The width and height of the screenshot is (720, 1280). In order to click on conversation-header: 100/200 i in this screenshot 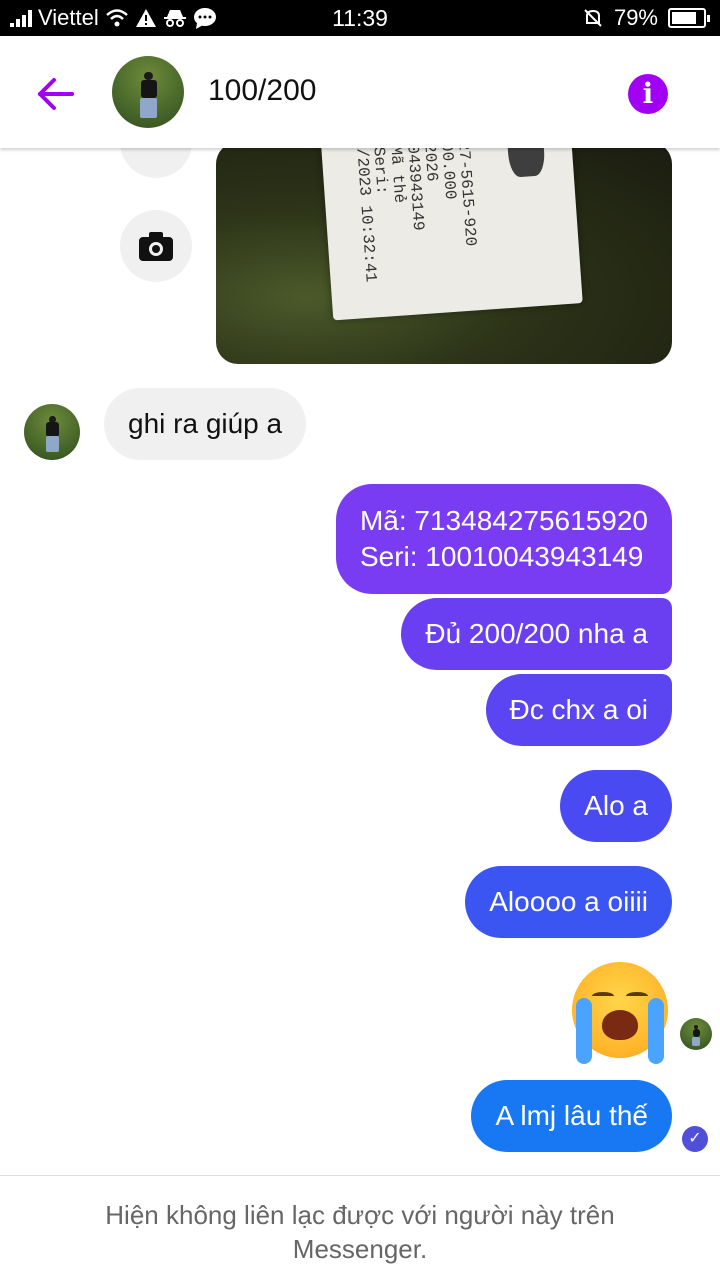, I will do `click(360, 92)`.